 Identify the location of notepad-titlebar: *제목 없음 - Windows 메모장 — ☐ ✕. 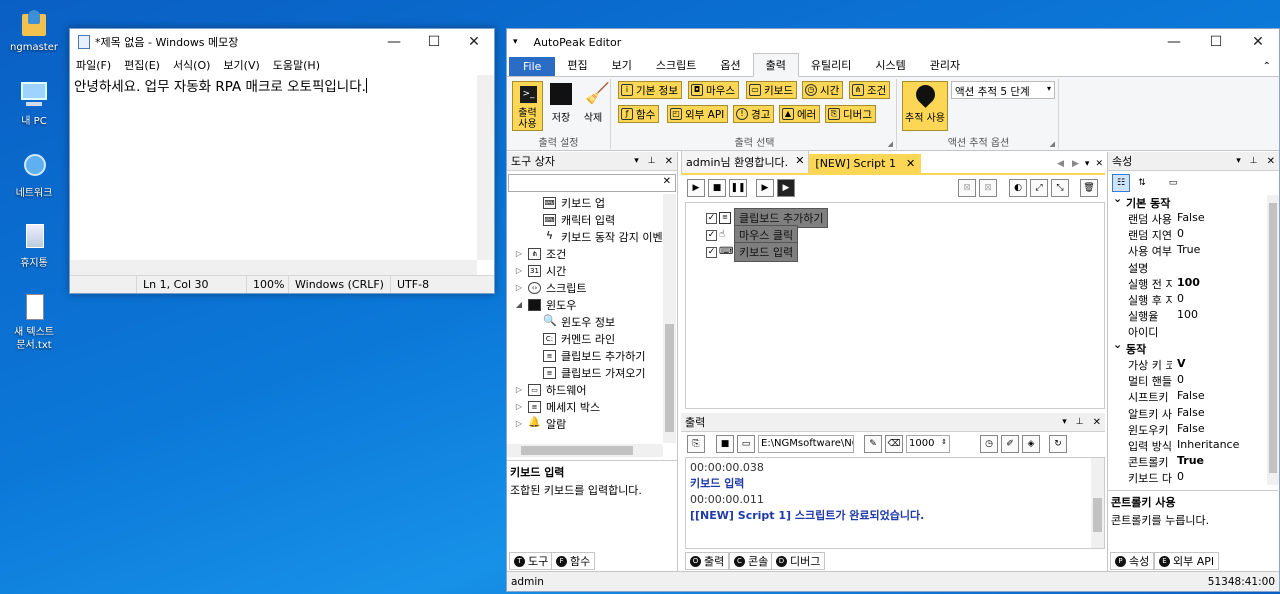
(282, 42).